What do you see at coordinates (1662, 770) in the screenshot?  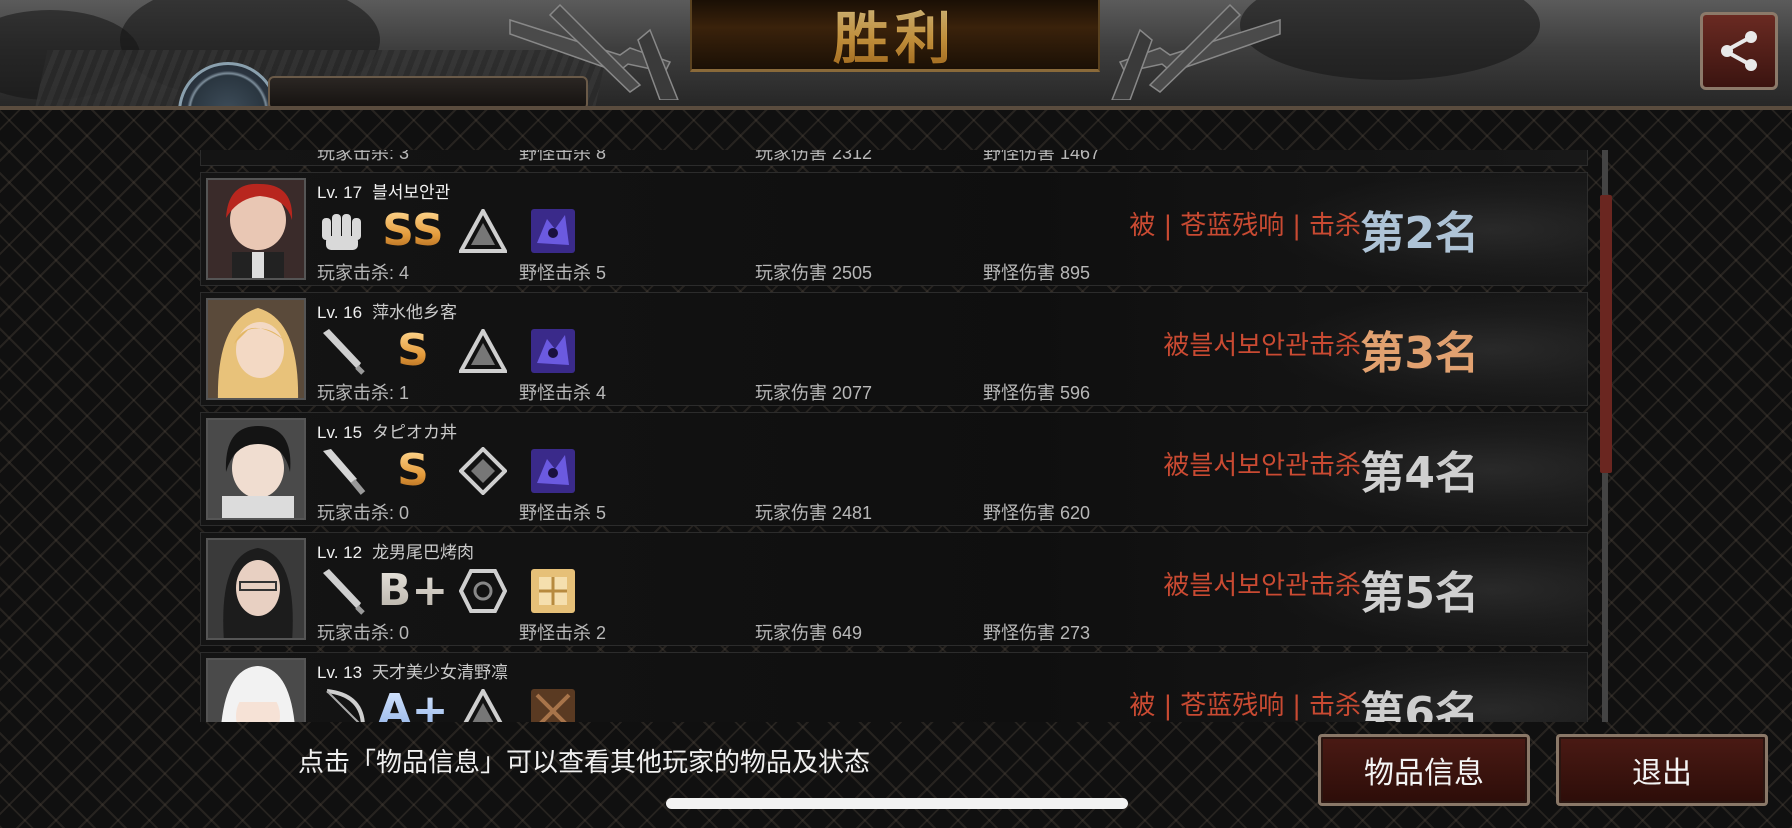 I see `exit-button: 退出` at bounding box center [1662, 770].